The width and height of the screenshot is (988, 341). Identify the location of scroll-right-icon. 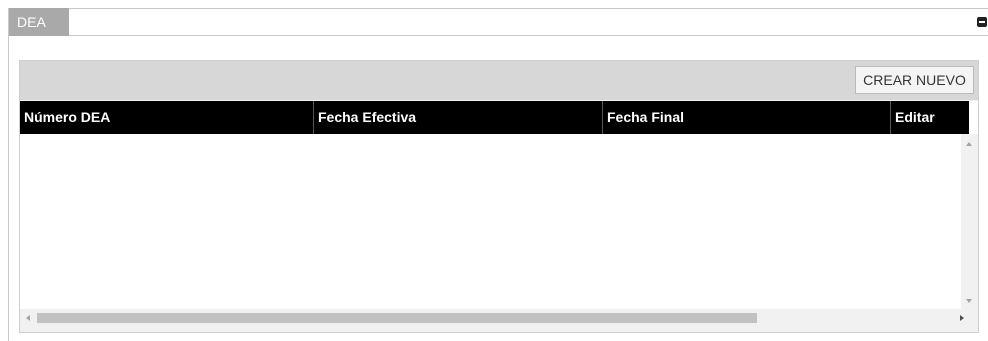
(962, 318).